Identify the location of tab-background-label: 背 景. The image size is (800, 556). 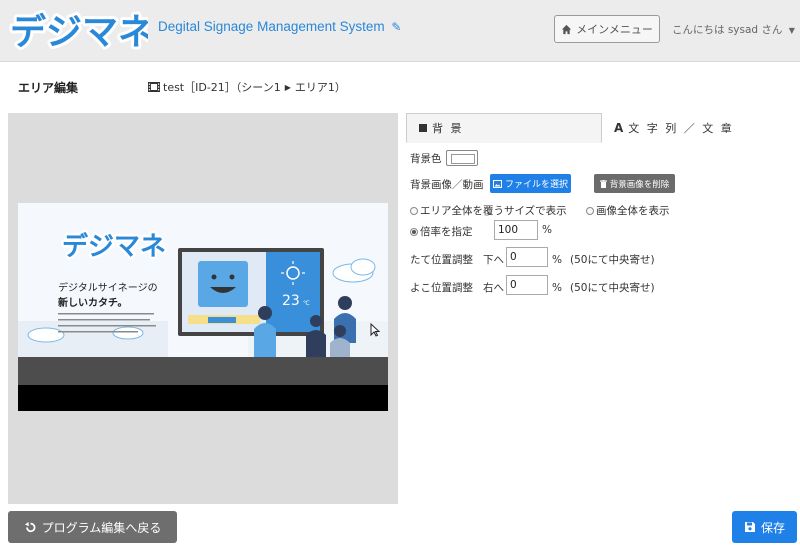
(448, 128).